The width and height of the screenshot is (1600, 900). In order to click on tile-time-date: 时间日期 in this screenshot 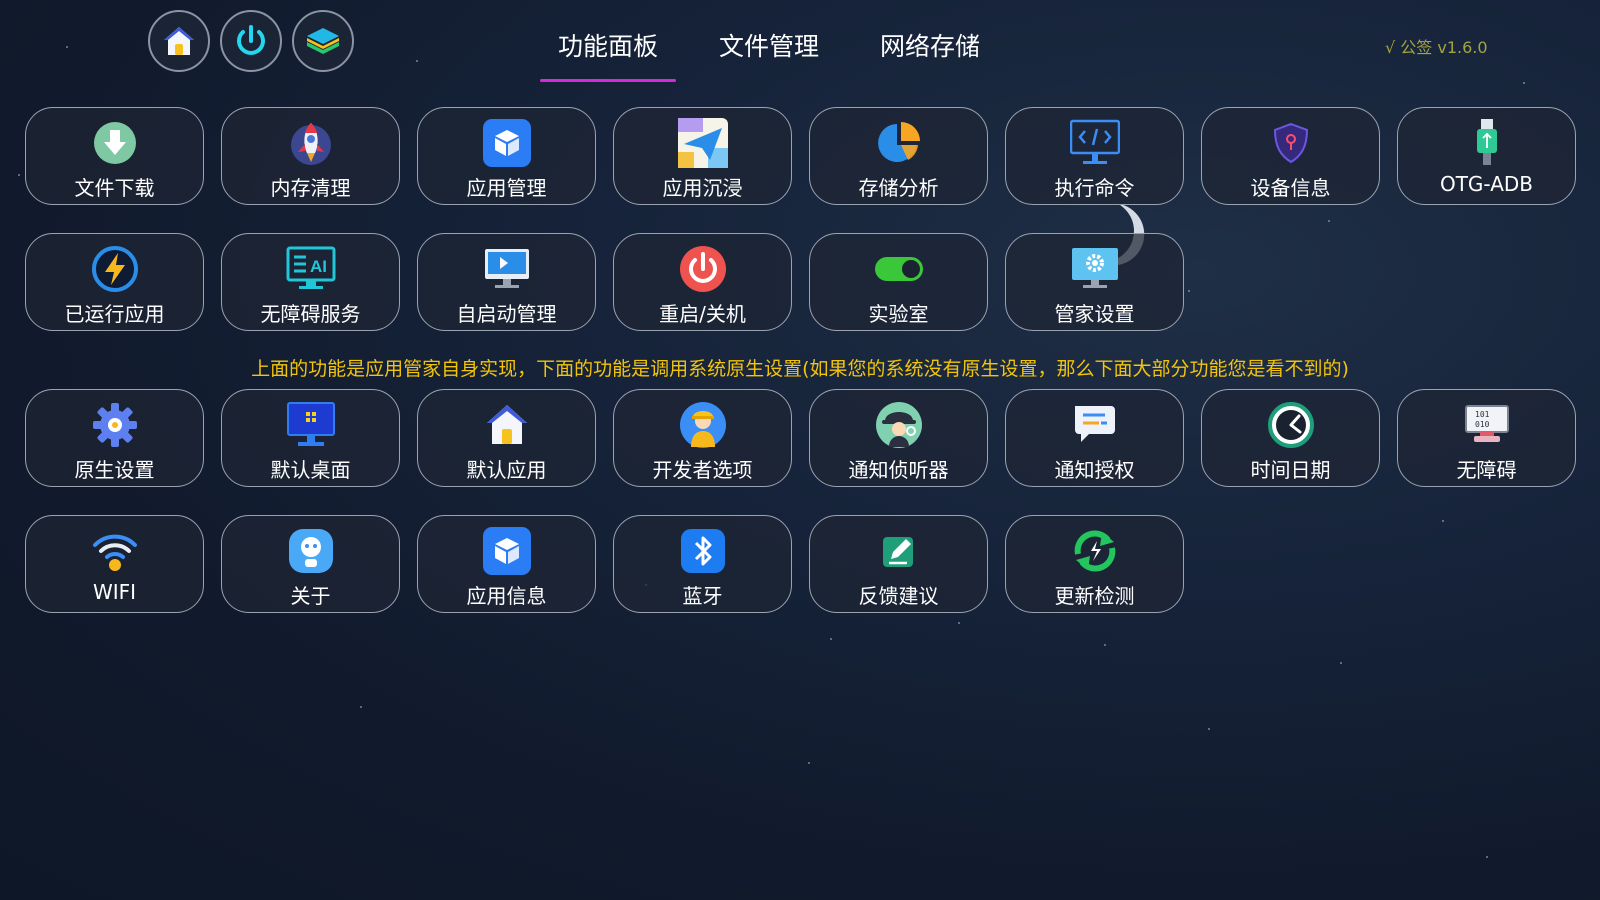, I will do `click(1290, 438)`.